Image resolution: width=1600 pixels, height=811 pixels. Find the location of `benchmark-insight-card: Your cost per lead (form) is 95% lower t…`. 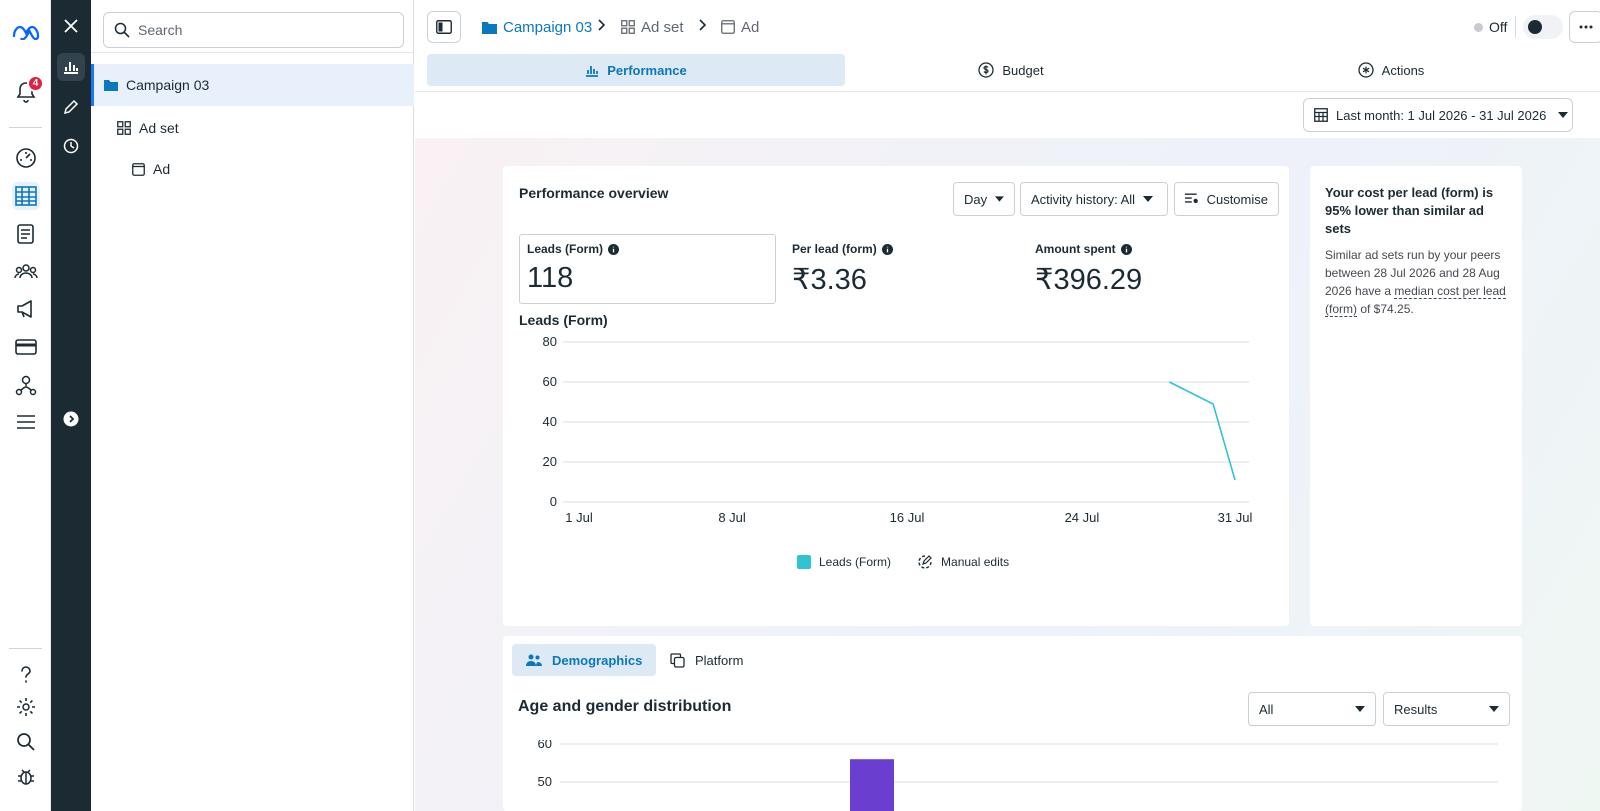

benchmark-insight-card: Your cost per lead (form) is 95% lower t… is located at coordinates (1416, 396).